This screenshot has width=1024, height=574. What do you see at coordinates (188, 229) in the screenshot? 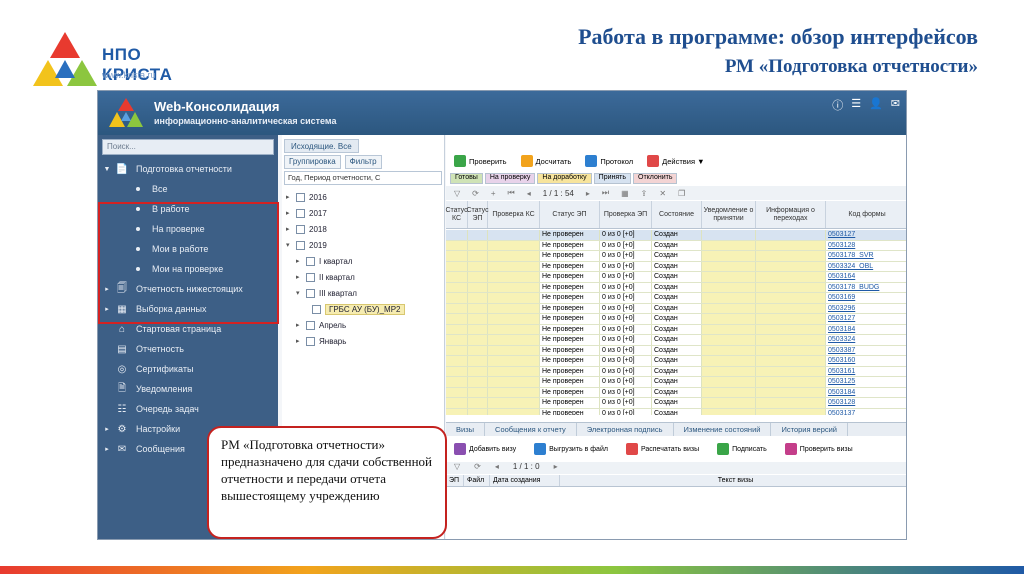
I see `sidebar-sub-on-check: На проверке` at bounding box center [188, 229].